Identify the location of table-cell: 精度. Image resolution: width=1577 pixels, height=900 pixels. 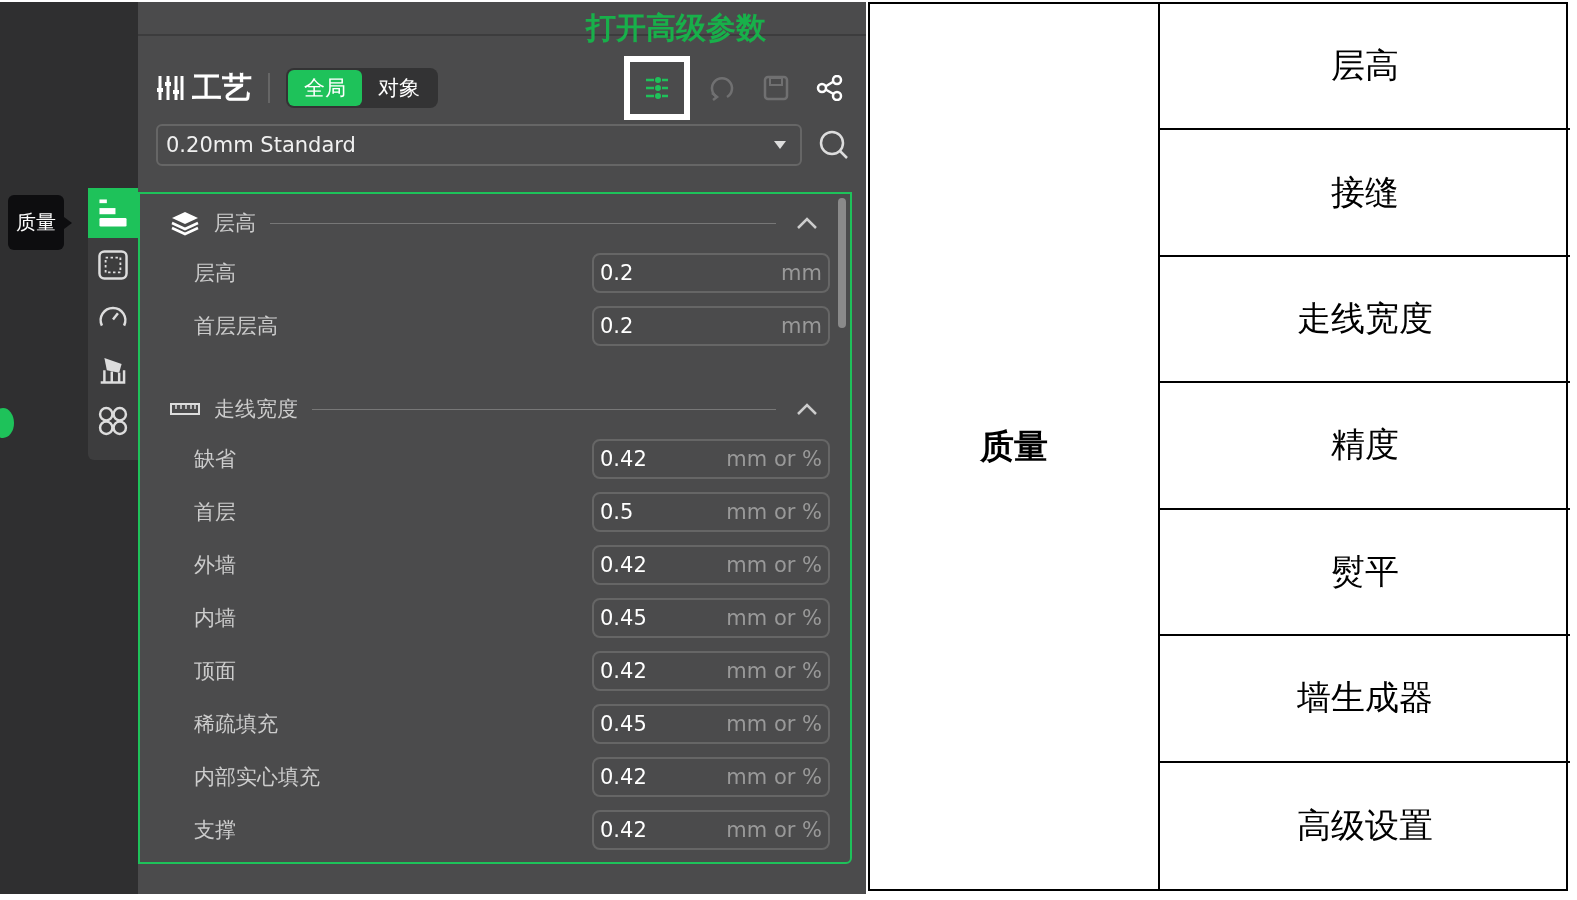
(1365, 446).